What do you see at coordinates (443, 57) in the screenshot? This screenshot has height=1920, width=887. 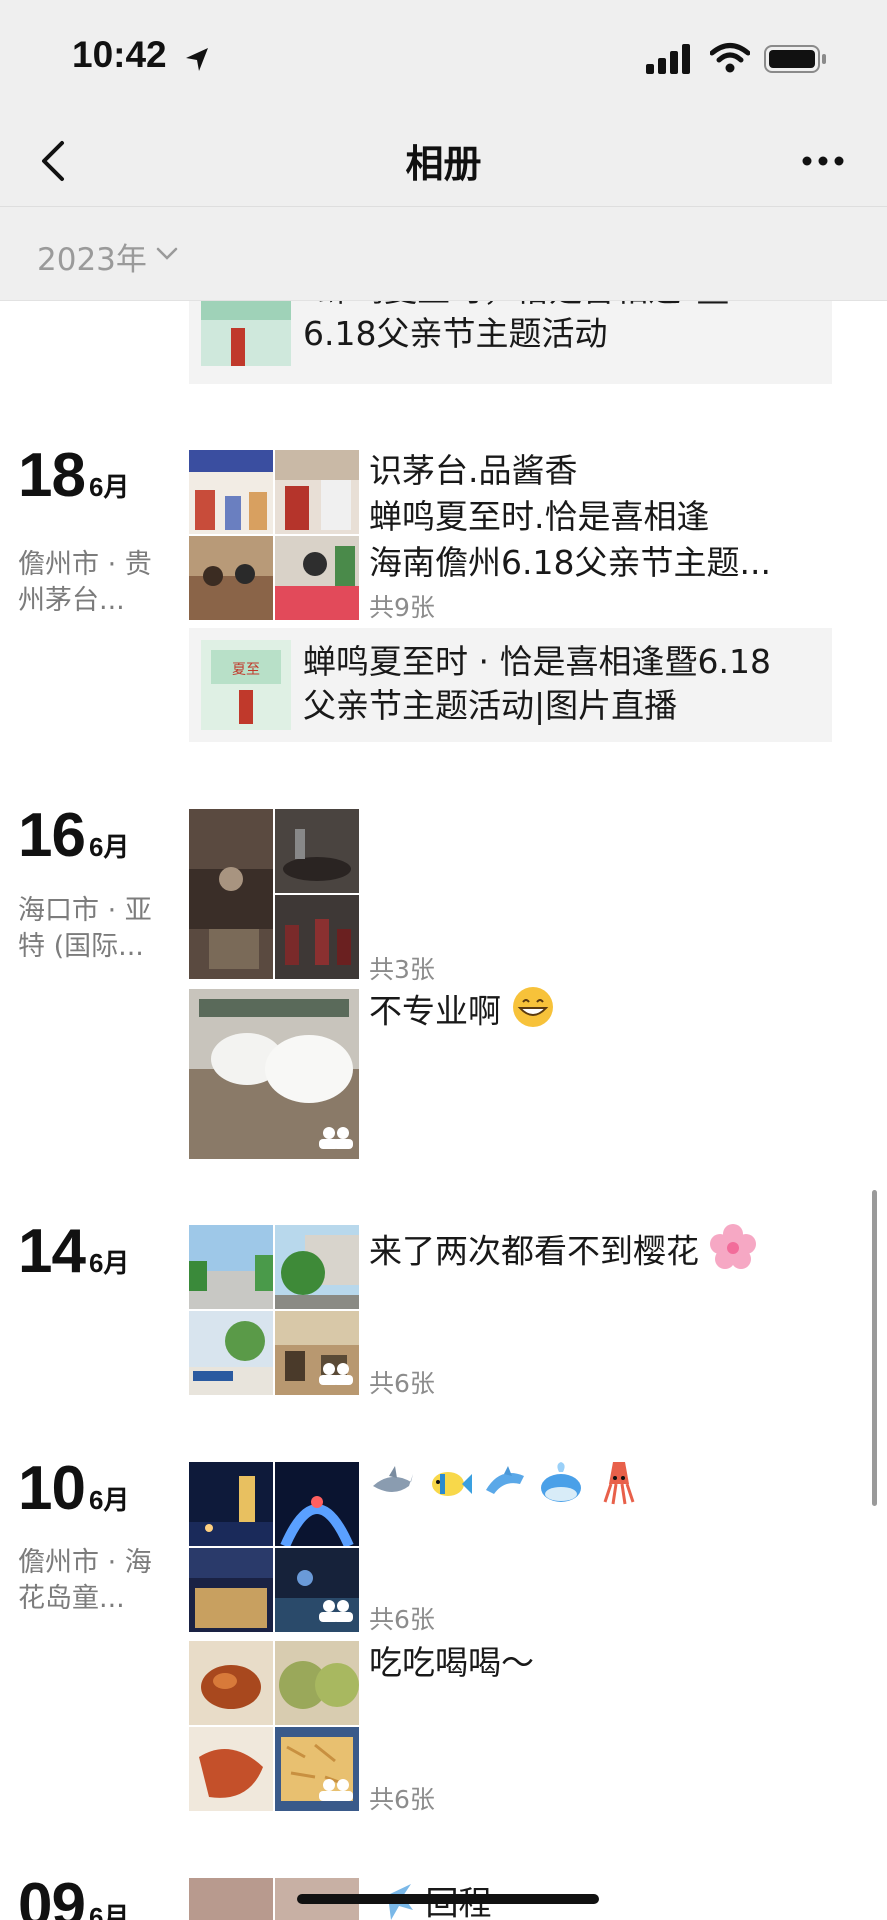 I see `status-bar: 10:42` at bounding box center [443, 57].